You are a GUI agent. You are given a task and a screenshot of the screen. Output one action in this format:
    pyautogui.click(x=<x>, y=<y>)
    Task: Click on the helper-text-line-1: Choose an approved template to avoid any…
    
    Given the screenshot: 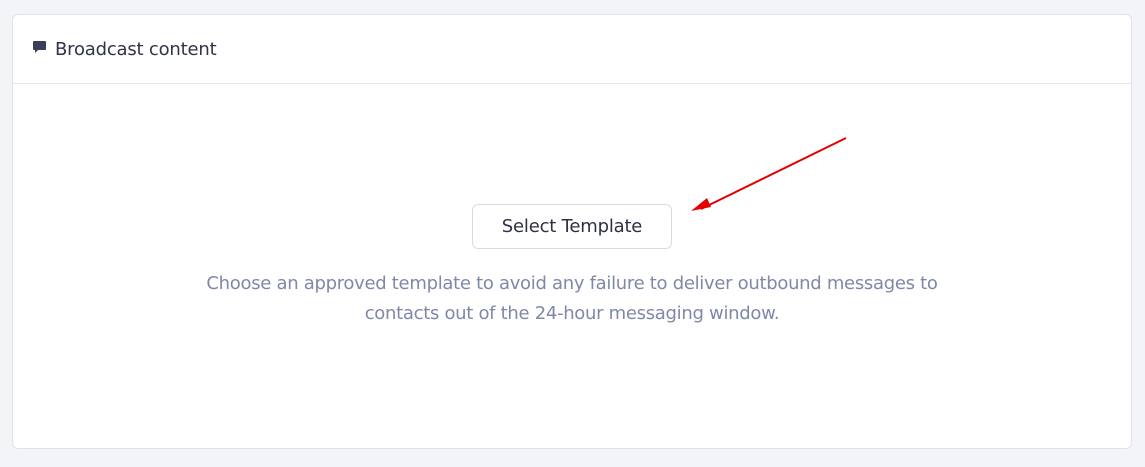 What is the action you would take?
    pyautogui.click(x=572, y=283)
    